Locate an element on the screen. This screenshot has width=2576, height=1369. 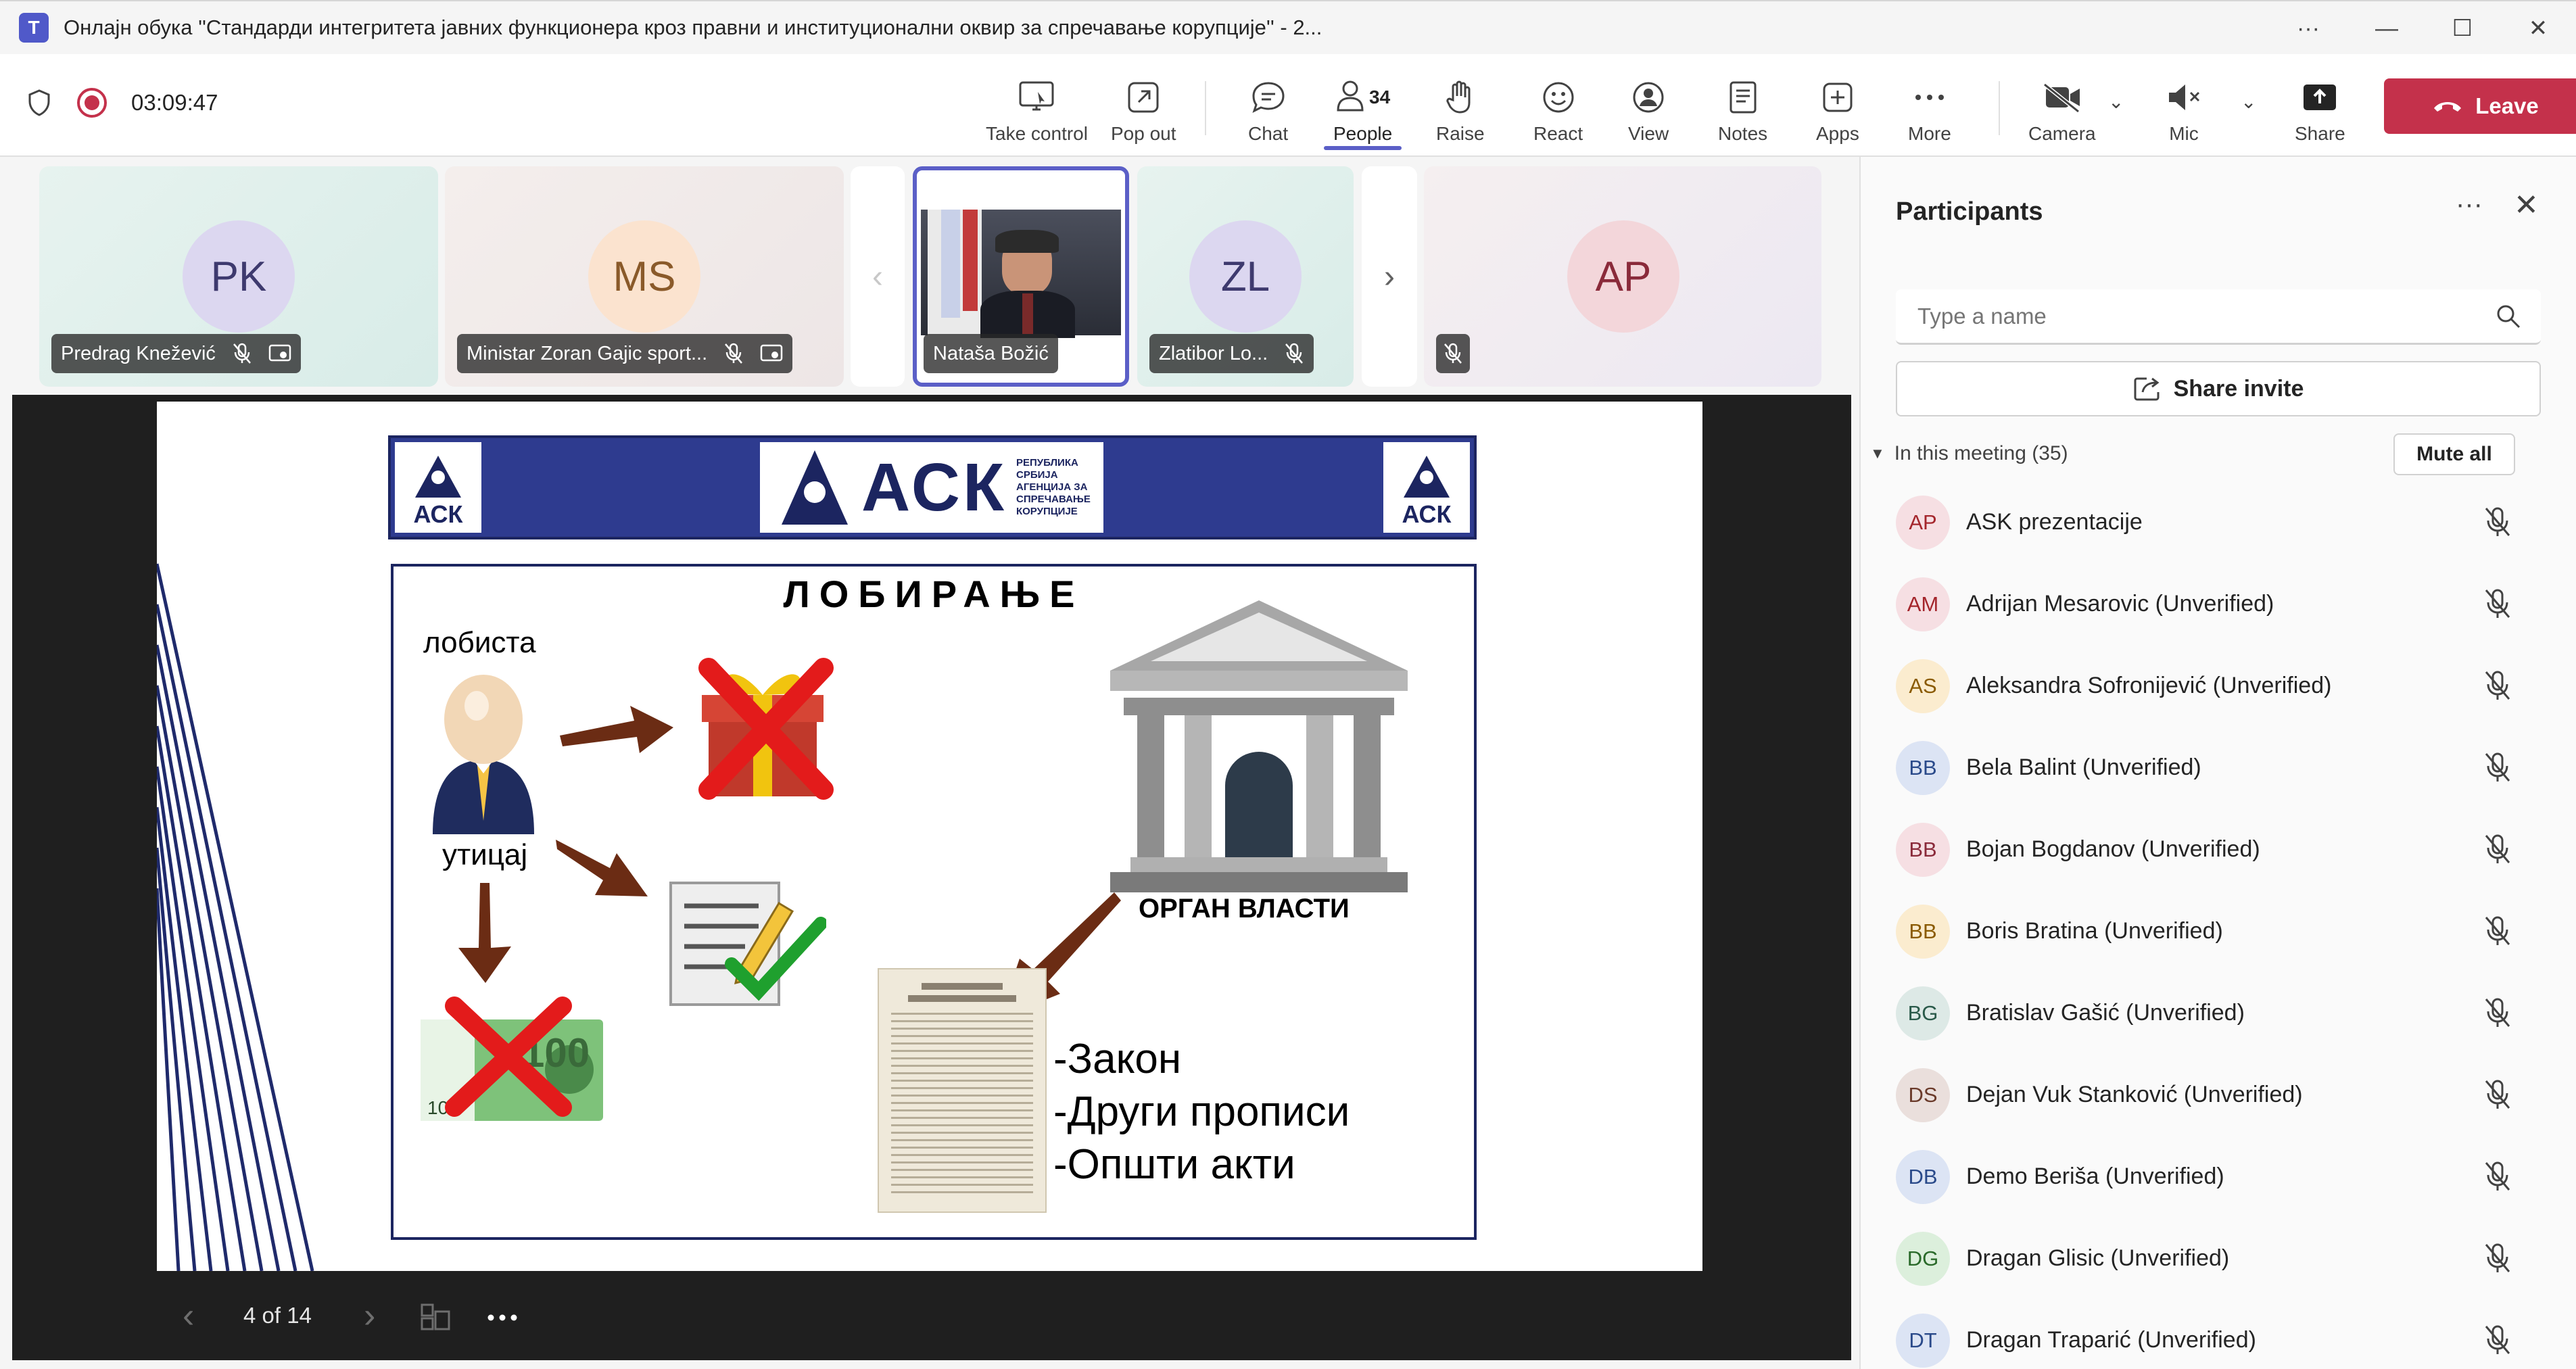
arrow-to-gift is located at coordinates (616, 730).